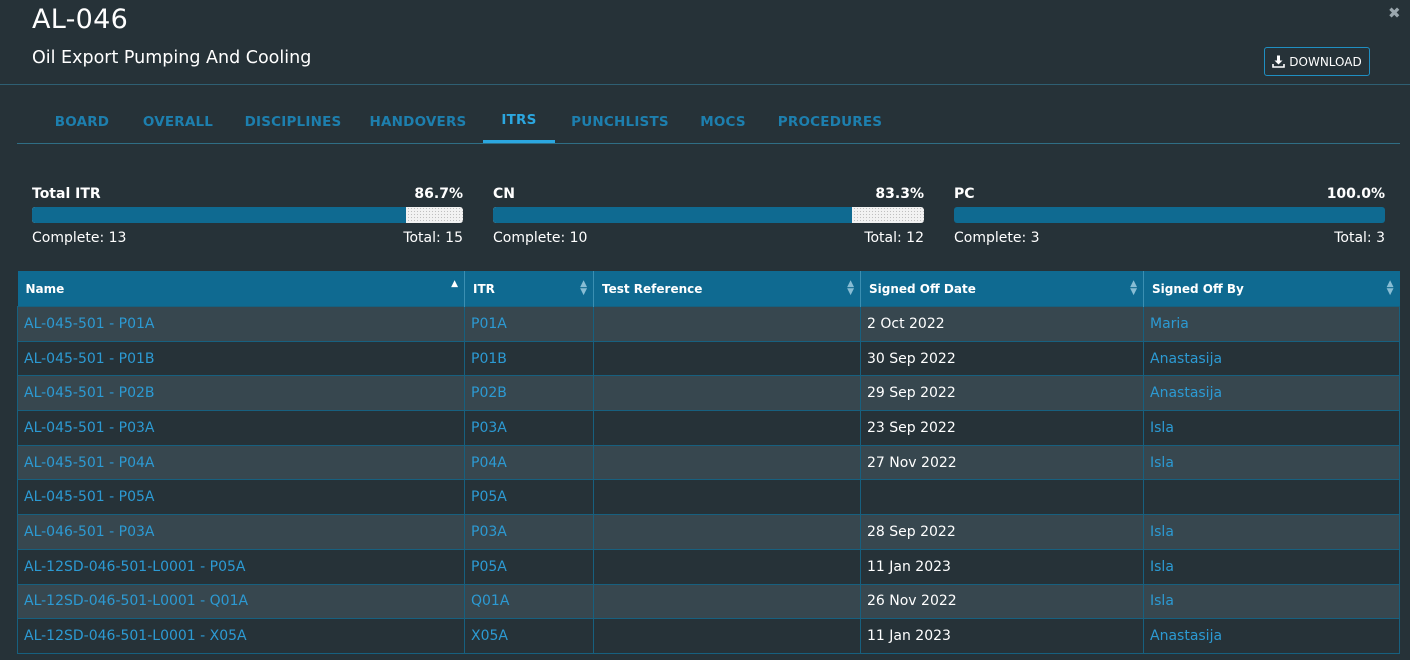 The width and height of the screenshot is (1410, 660). Describe the element at coordinates (241, 428) in the screenshot. I see `cell-name: AL-045-501 - P03A` at that location.